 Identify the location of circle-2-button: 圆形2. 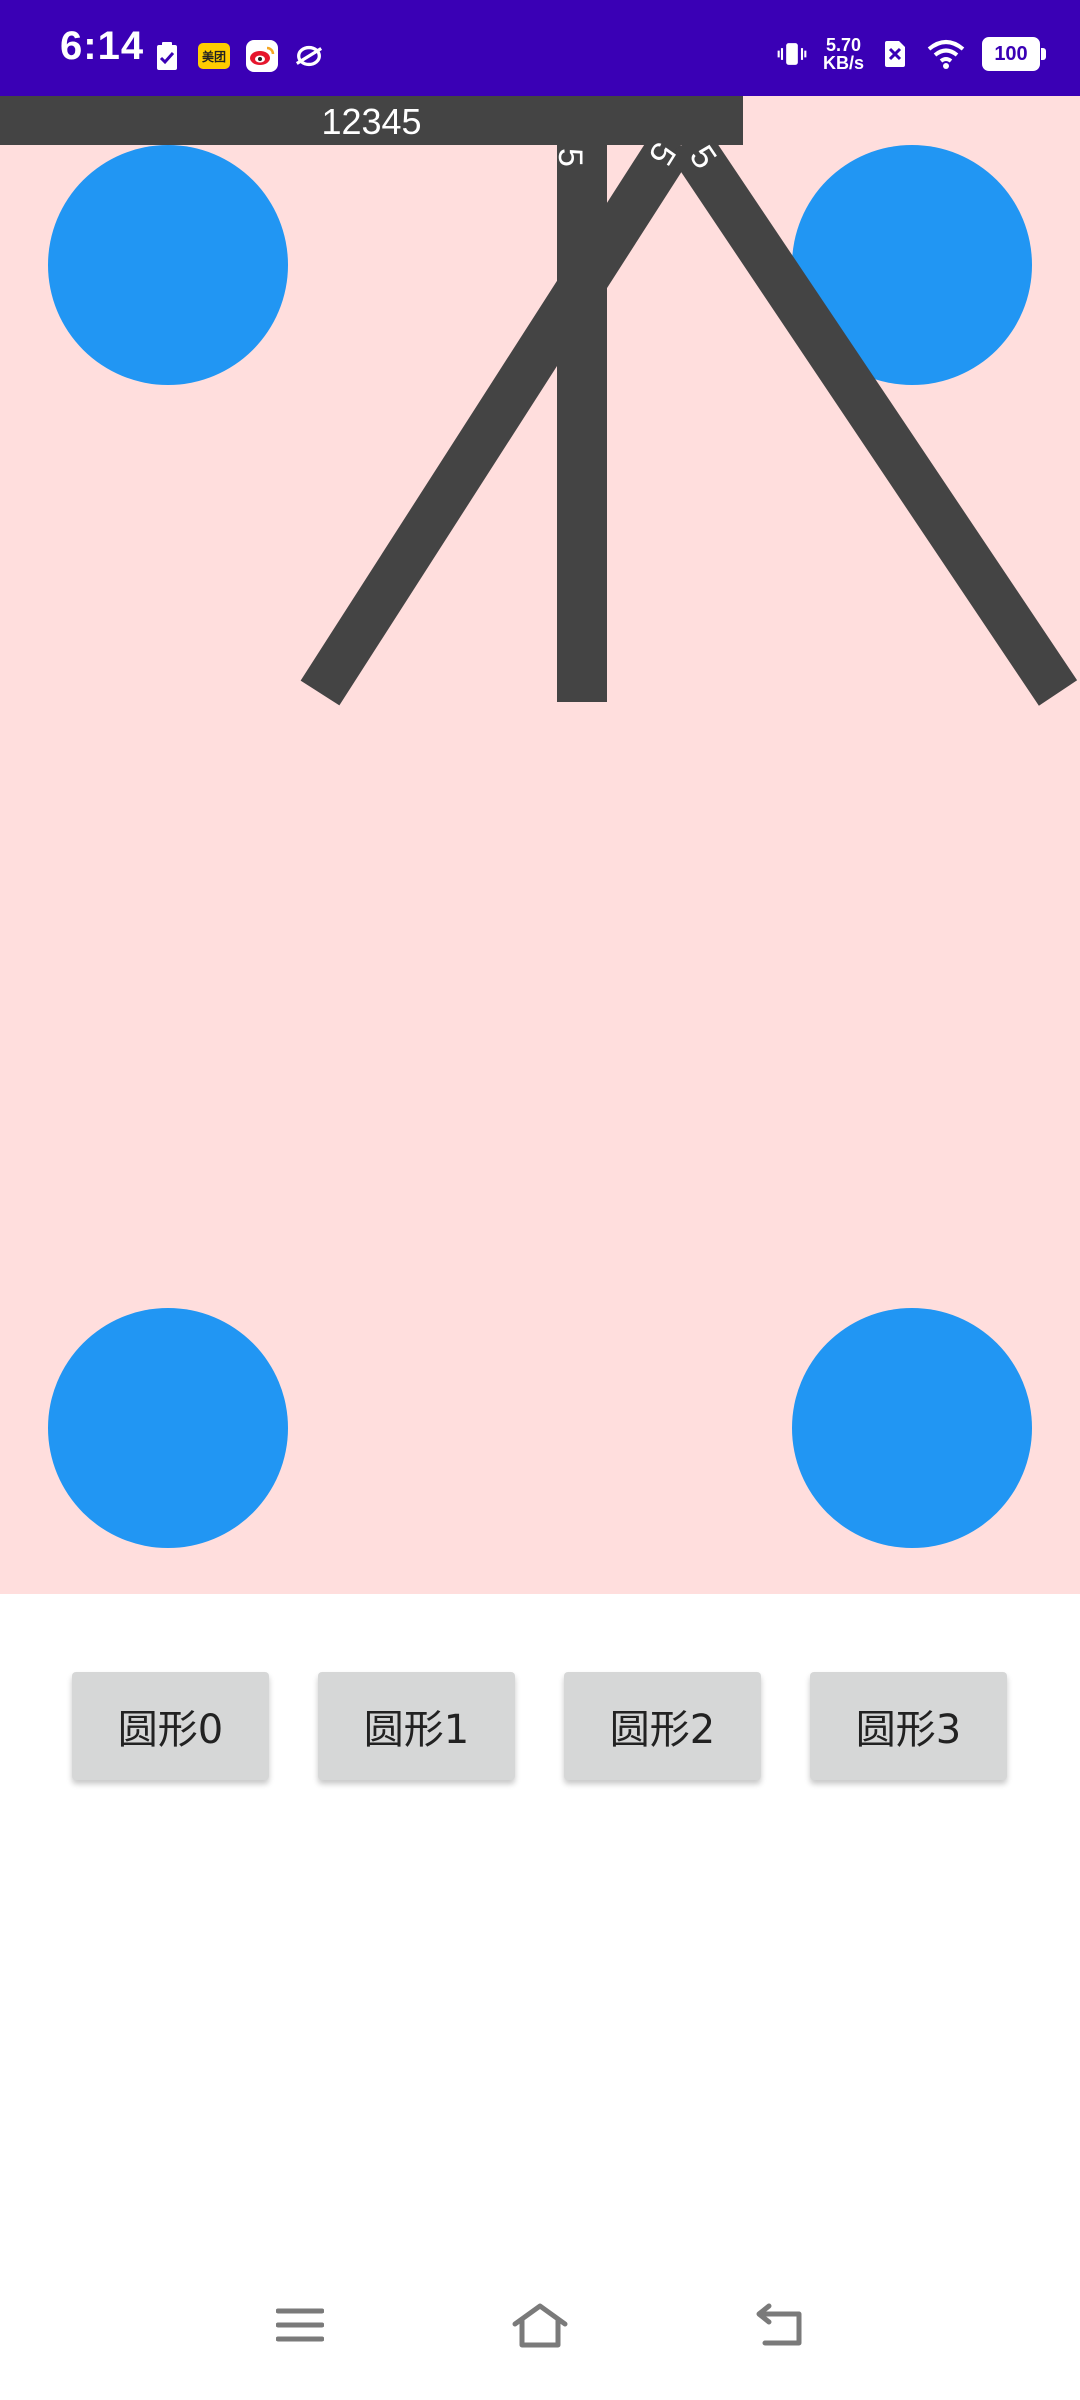
(662, 1726).